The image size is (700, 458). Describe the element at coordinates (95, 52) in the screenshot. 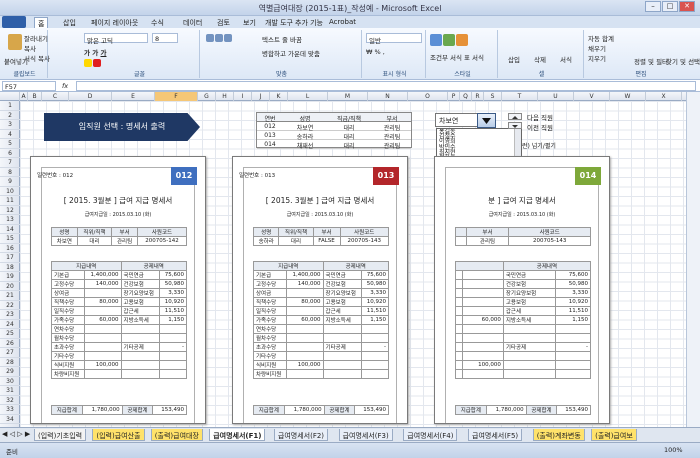

I see `bold-button: 가 가 가` at that location.